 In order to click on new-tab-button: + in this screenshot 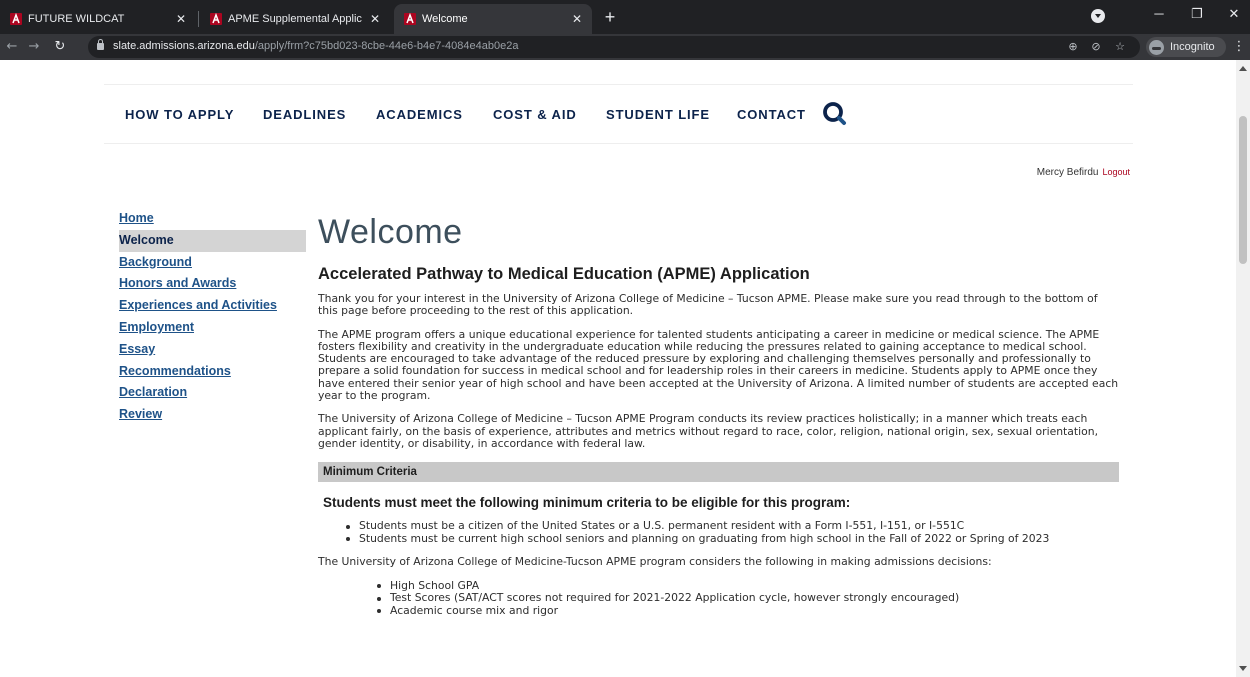, I will do `click(610, 18)`.